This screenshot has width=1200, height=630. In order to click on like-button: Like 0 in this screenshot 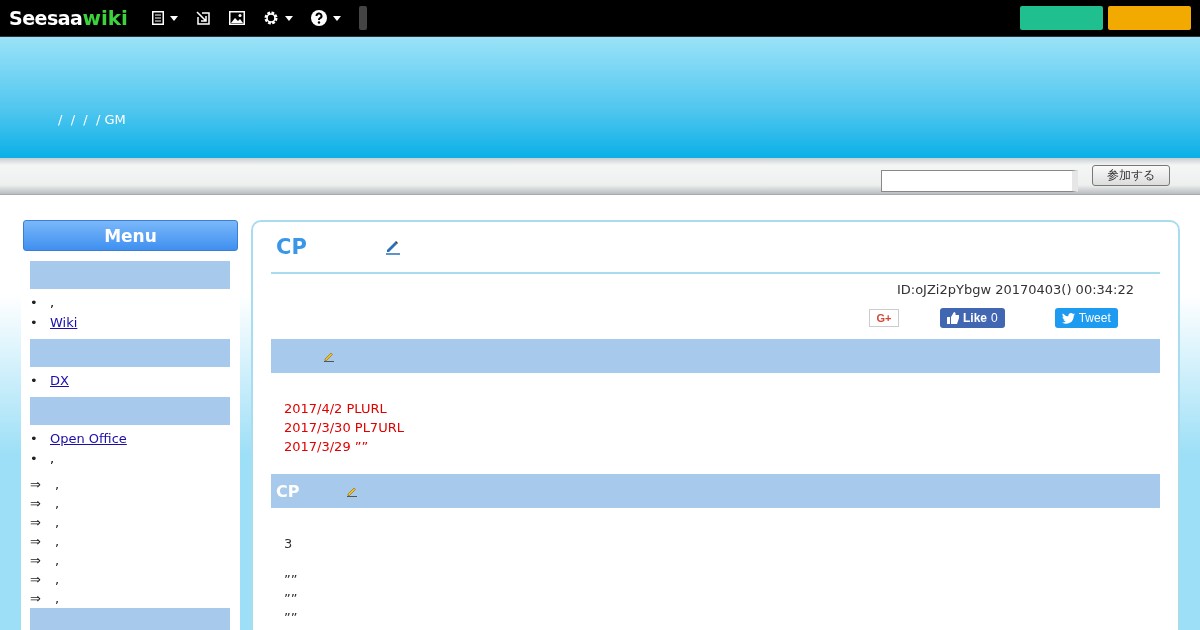, I will do `click(972, 318)`.